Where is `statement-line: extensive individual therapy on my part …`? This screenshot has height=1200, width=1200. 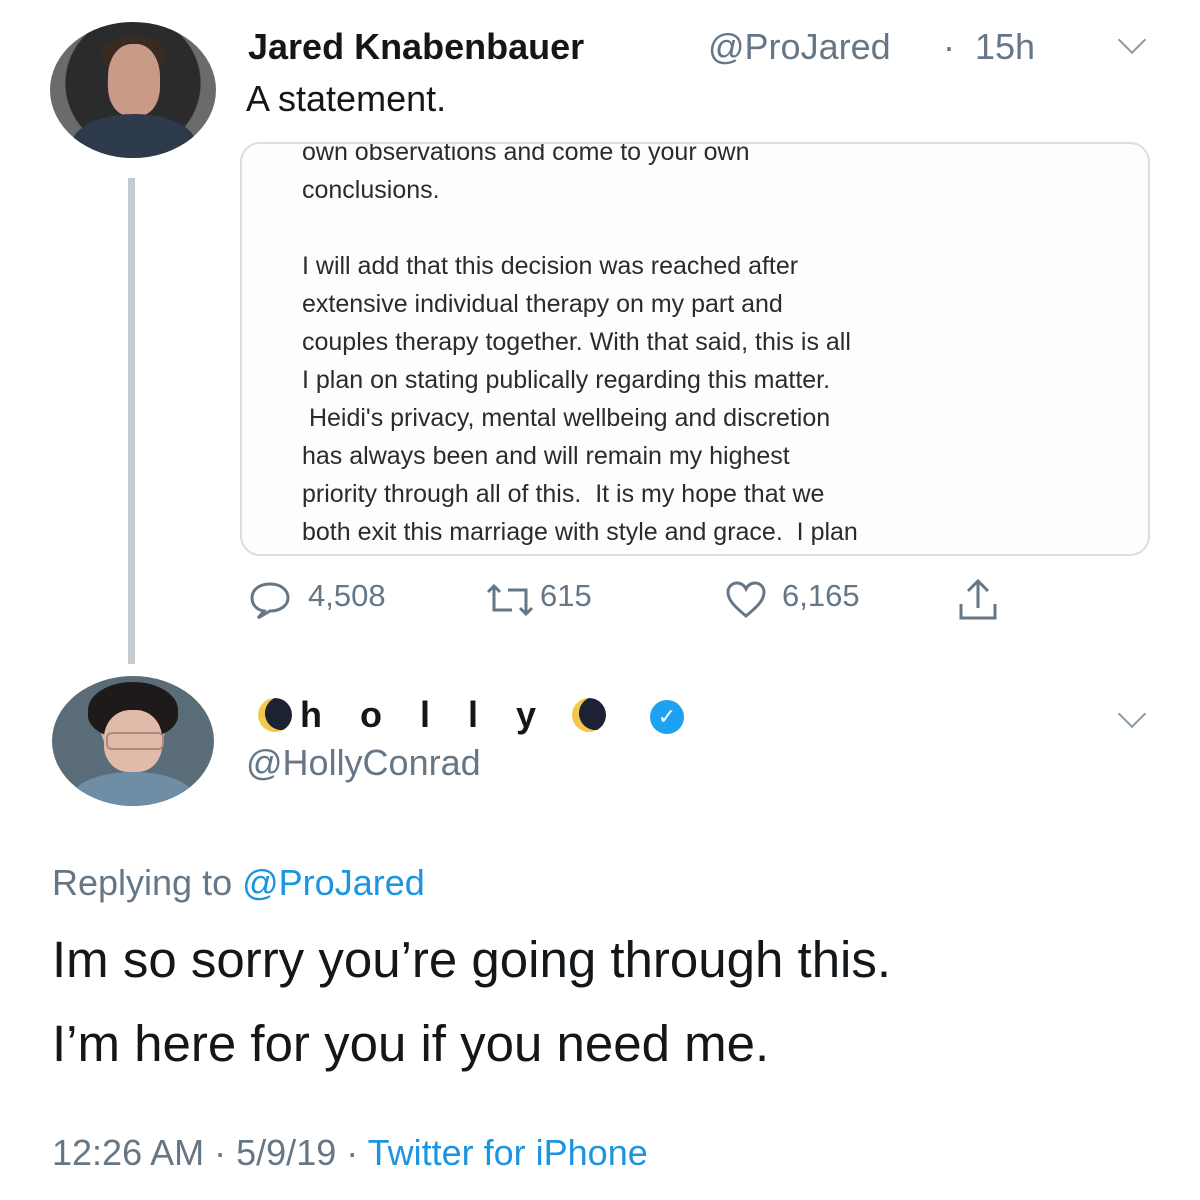
statement-line: extensive individual therapy on my part … is located at coordinates (542, 304).